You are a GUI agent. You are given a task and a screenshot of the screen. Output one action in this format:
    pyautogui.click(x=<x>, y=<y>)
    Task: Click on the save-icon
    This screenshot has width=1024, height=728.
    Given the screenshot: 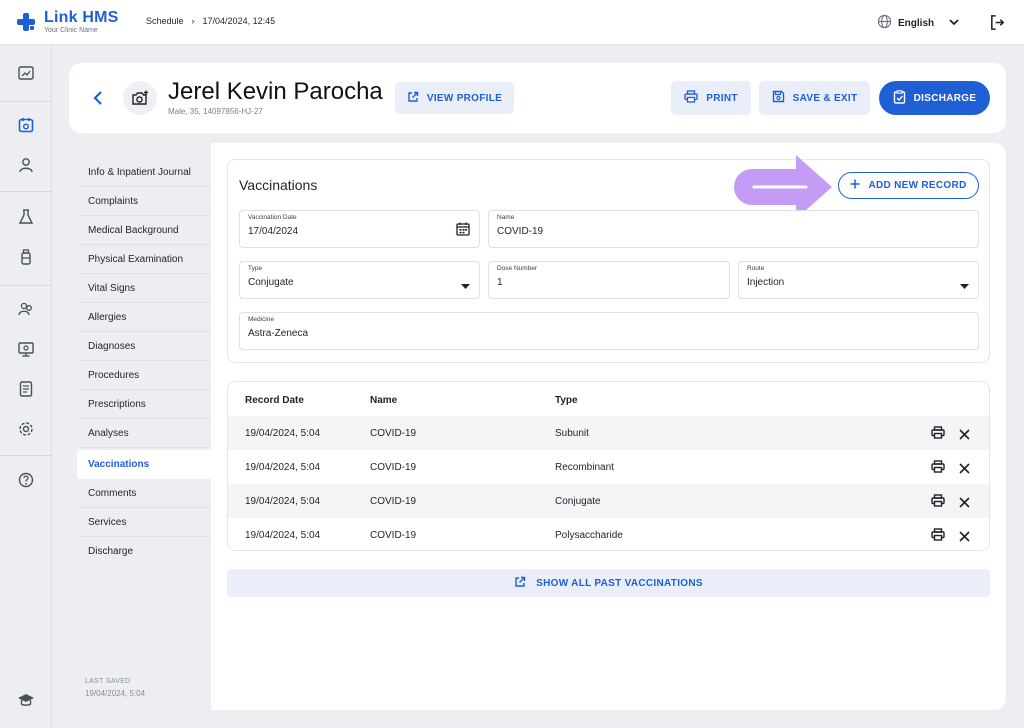 What is the action you would take?
    pyautogui.click(x=778, y=98)
    